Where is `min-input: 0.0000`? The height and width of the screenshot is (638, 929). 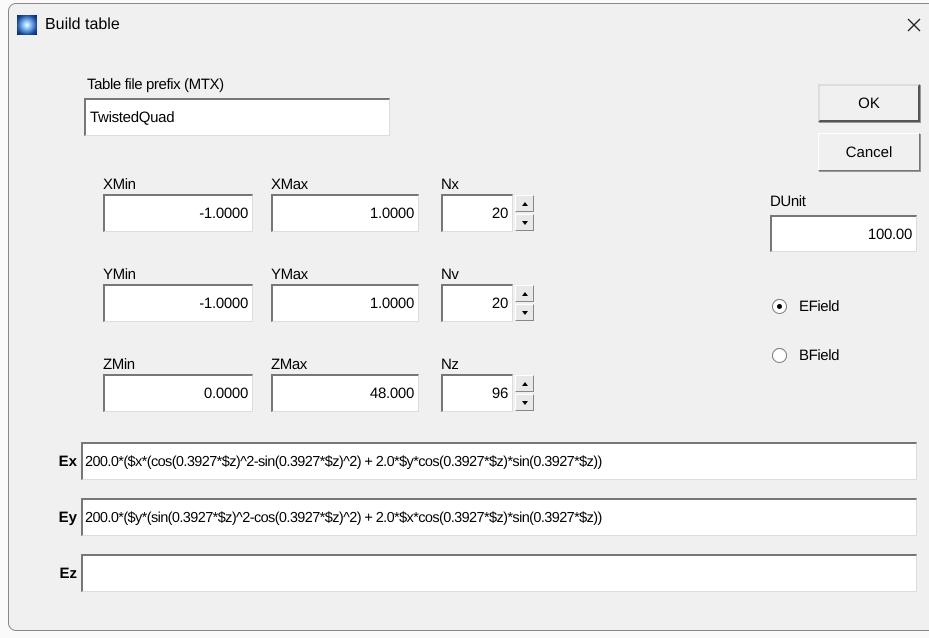
min-input: 0.0000 is located at coordinates (178, 393).